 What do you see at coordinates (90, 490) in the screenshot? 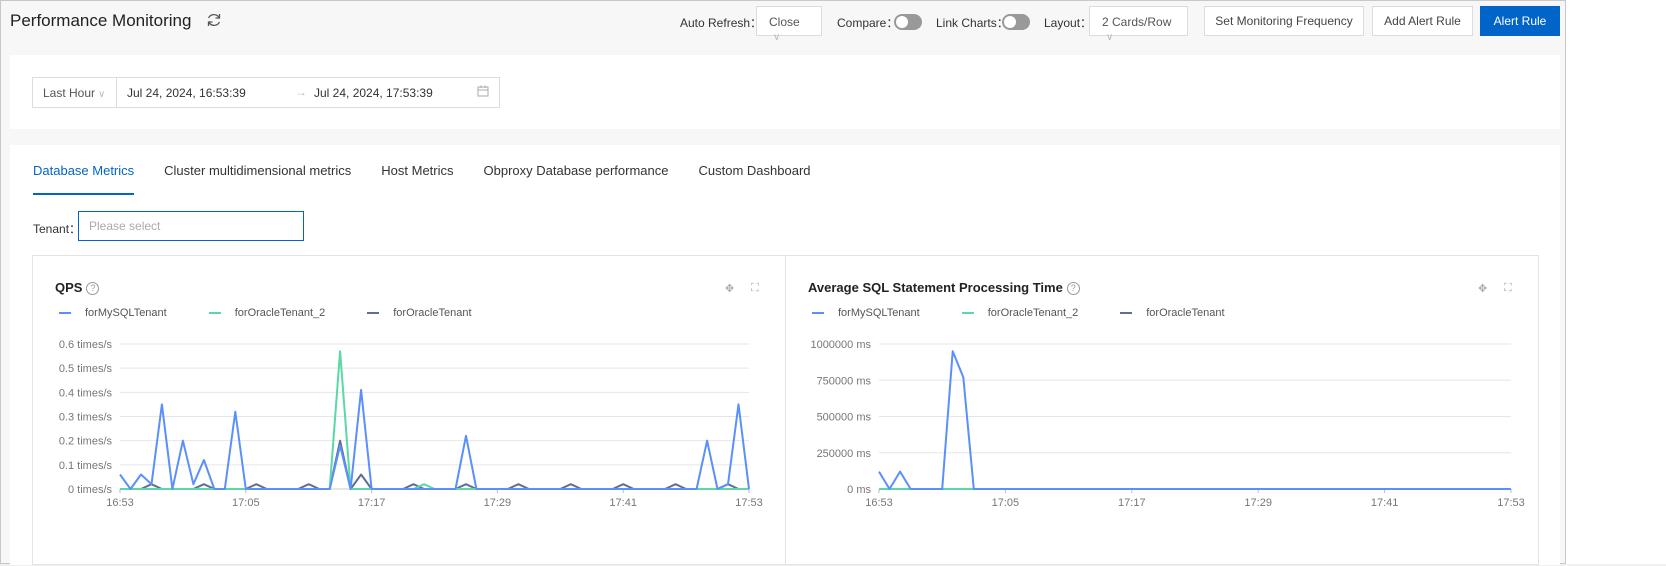
I see `y-tick-label: 0 times/s` at bounding box center [90, 490].